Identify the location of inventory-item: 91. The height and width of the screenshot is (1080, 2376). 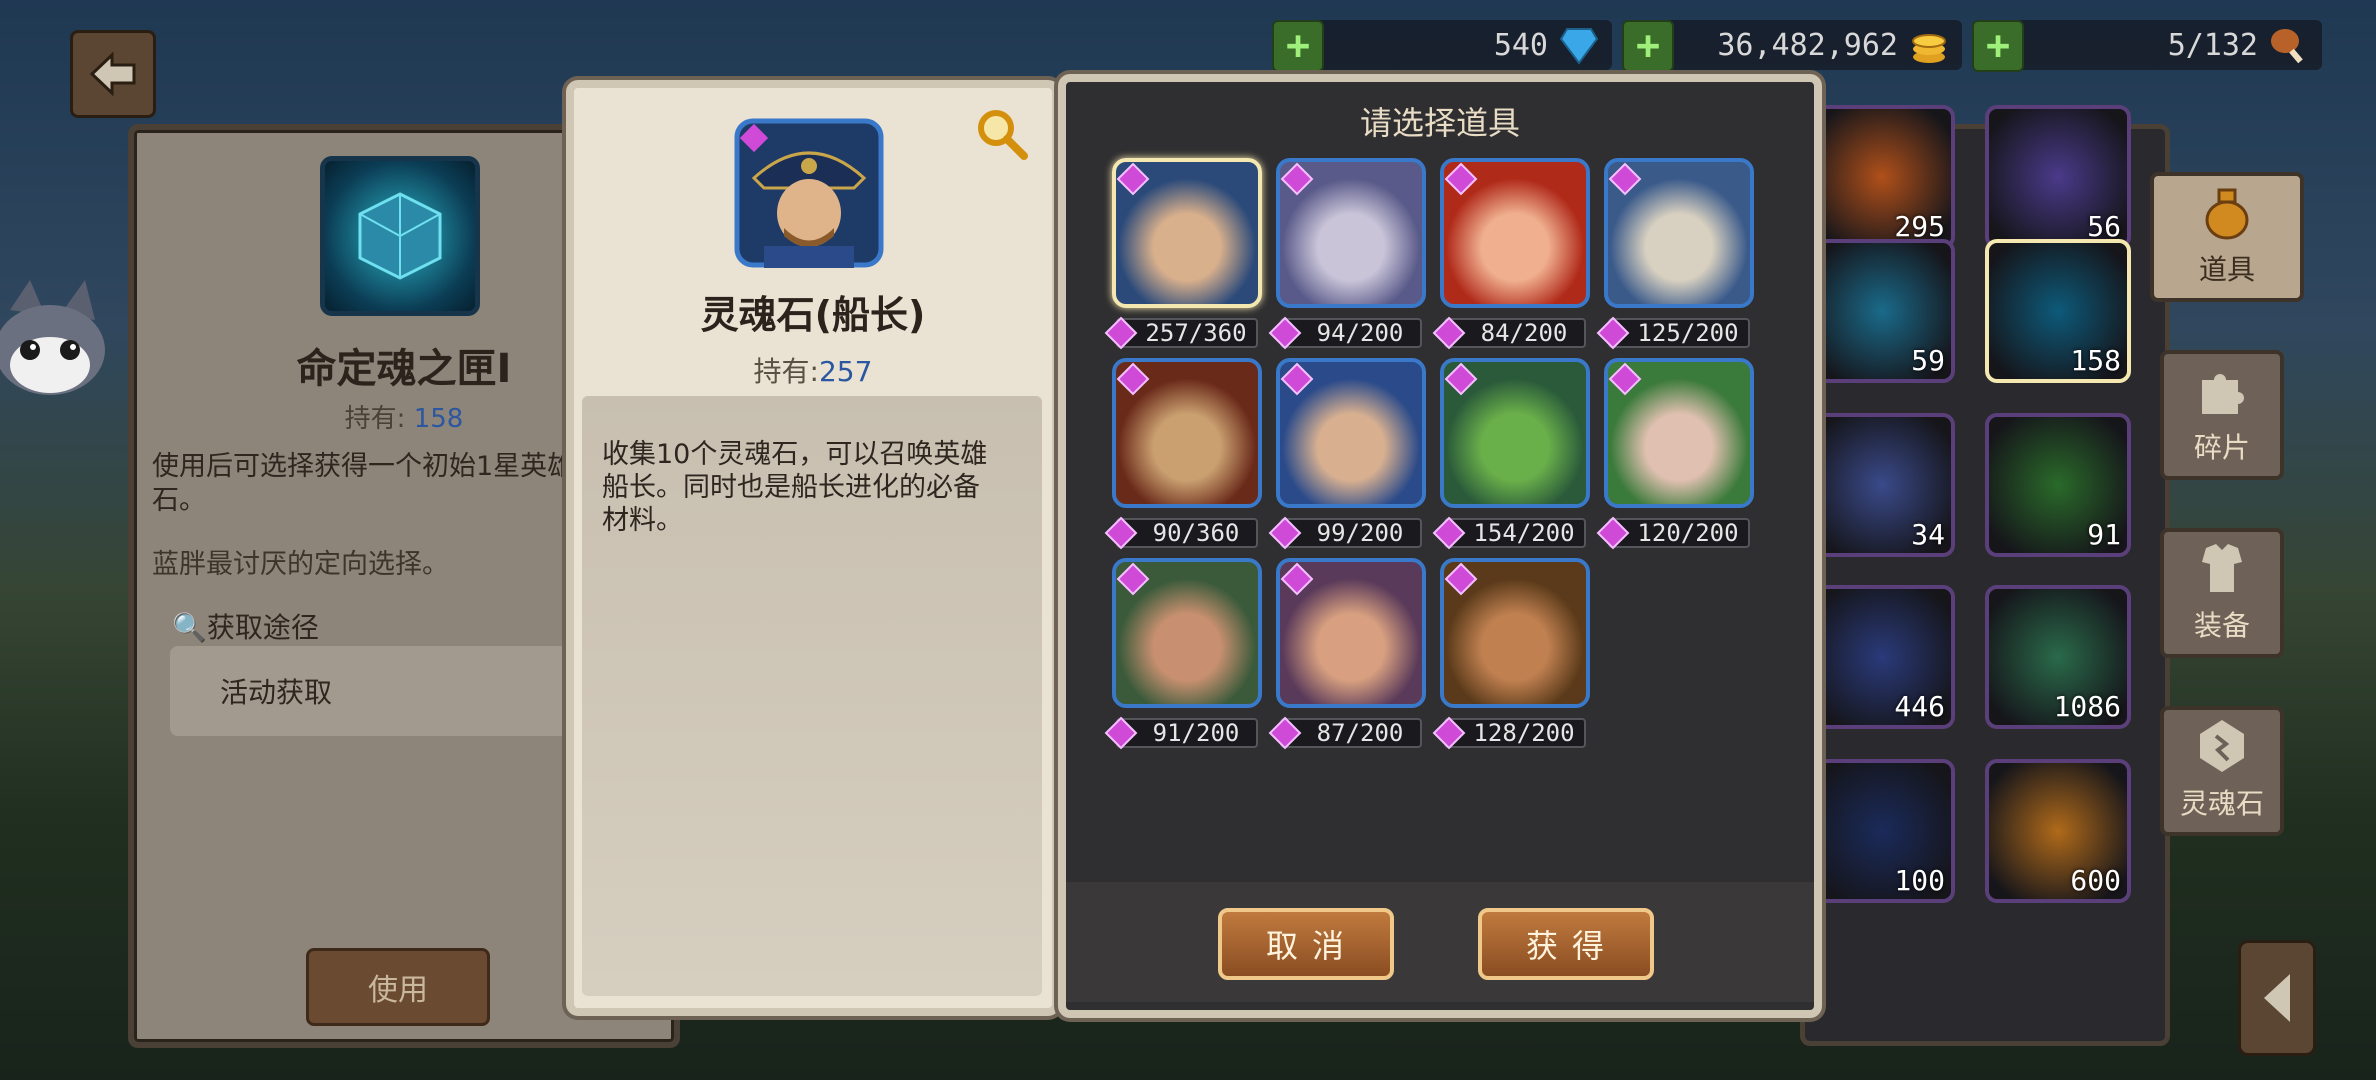
(2058, 485).